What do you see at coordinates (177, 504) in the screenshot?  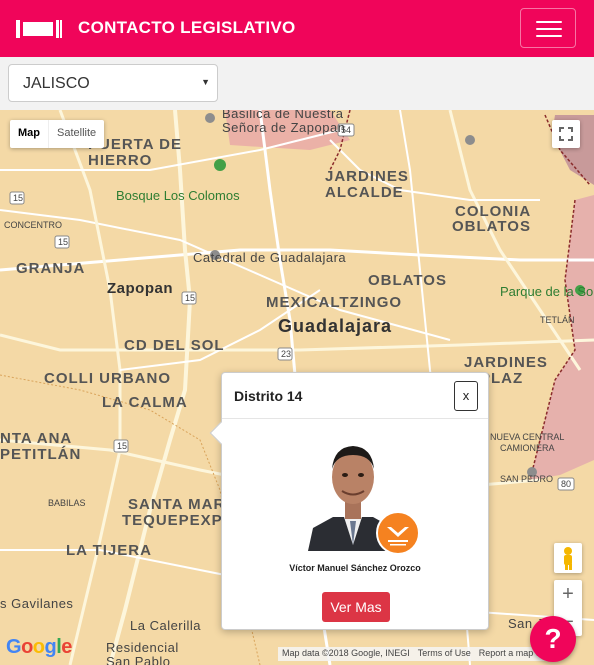 I see `map-label: SANTA MAR` at bounding box center [177, 504].